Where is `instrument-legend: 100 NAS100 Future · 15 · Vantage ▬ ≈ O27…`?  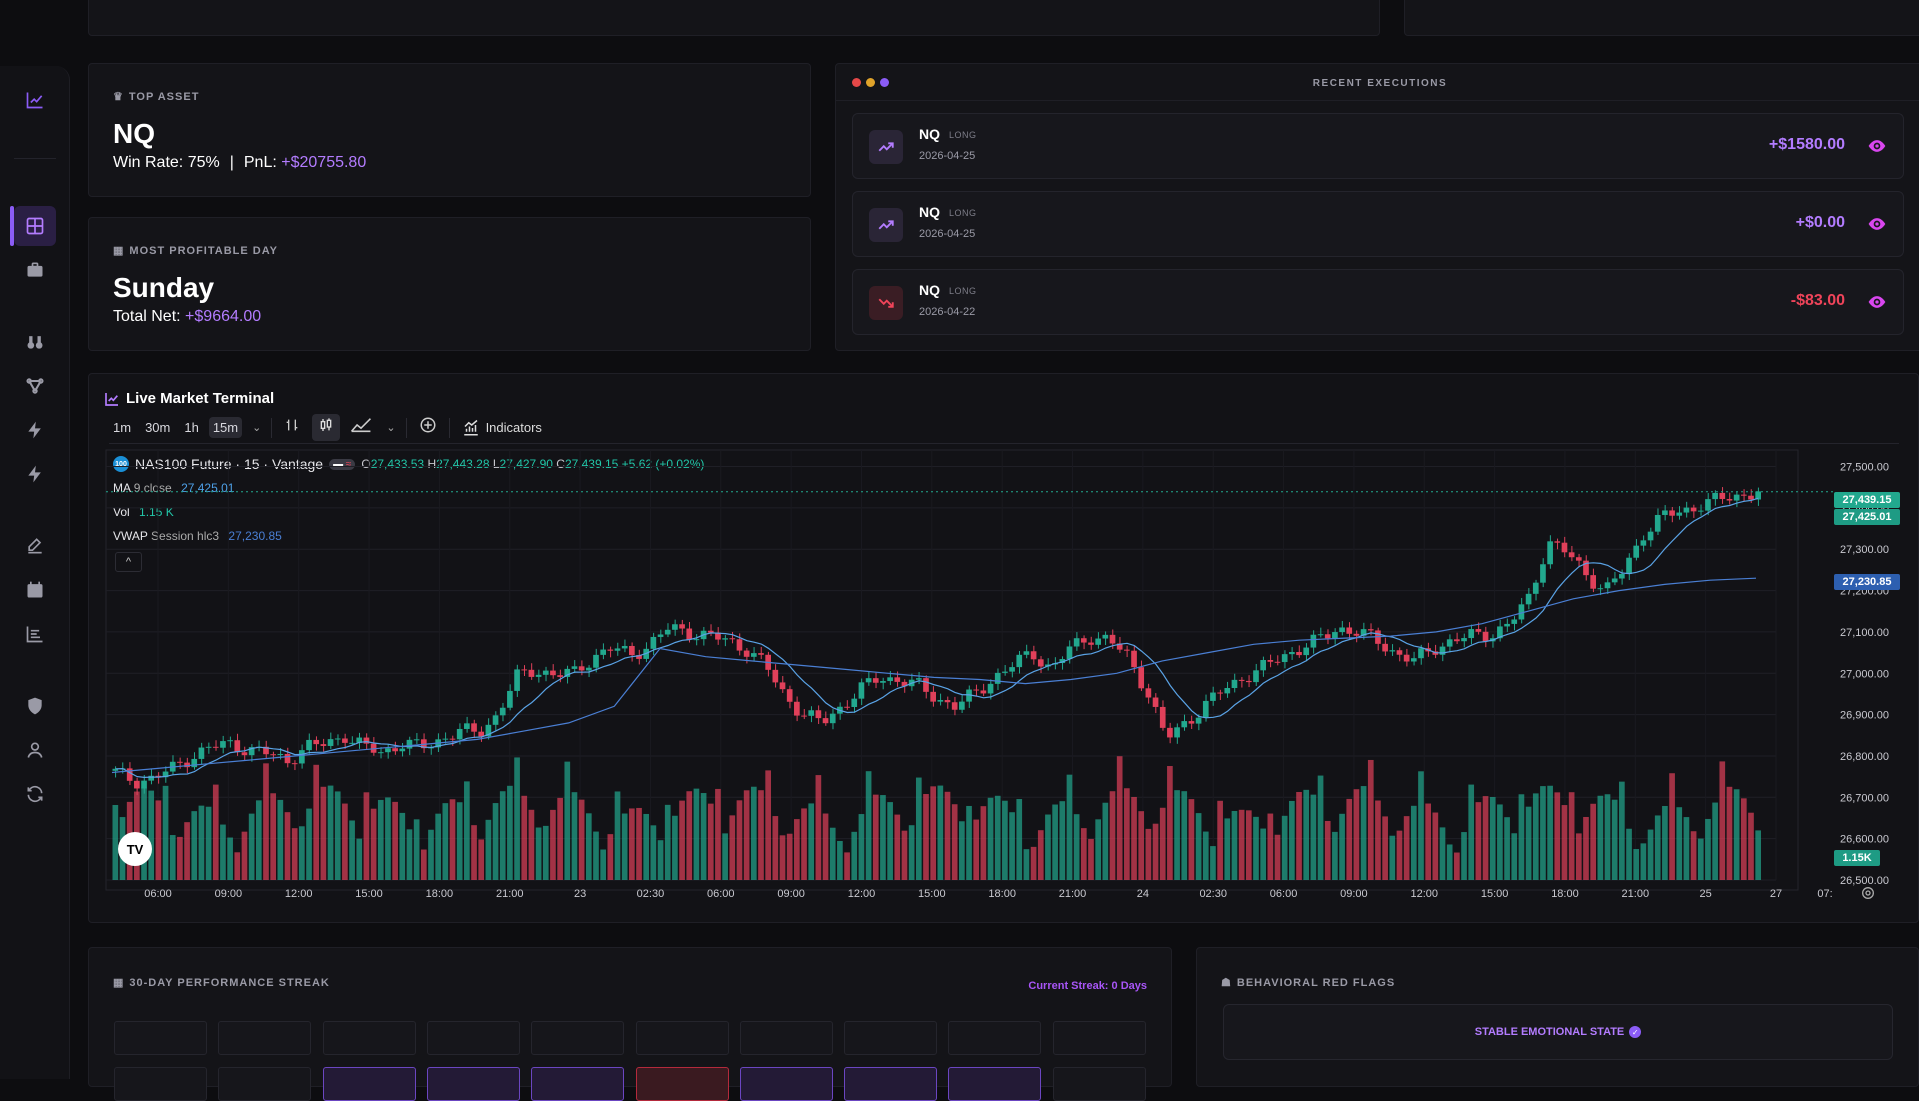 instrument-legend: 100 NAS100 Future · 15 · Vantage ▬ ≈ O27… is located at coordinates (408, 464).